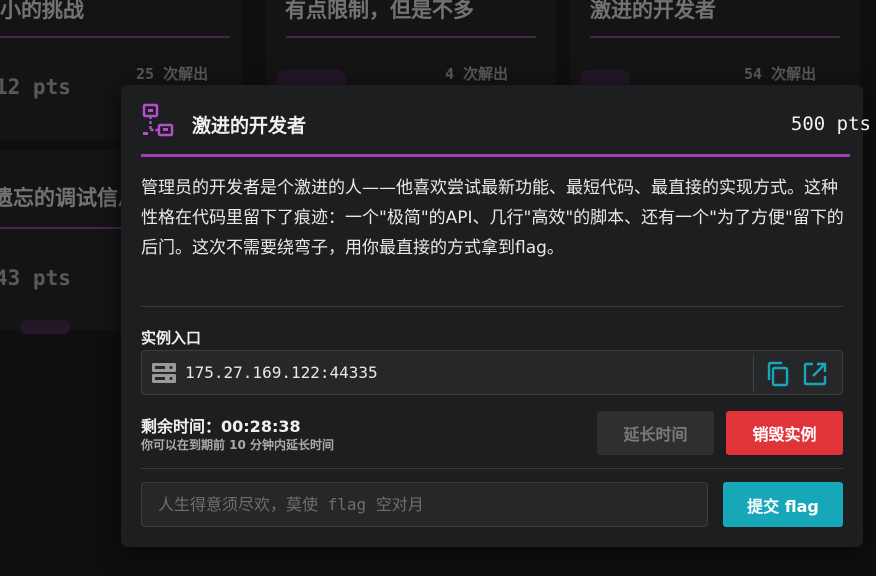  I want to click on network-icon, so click(158, 120).